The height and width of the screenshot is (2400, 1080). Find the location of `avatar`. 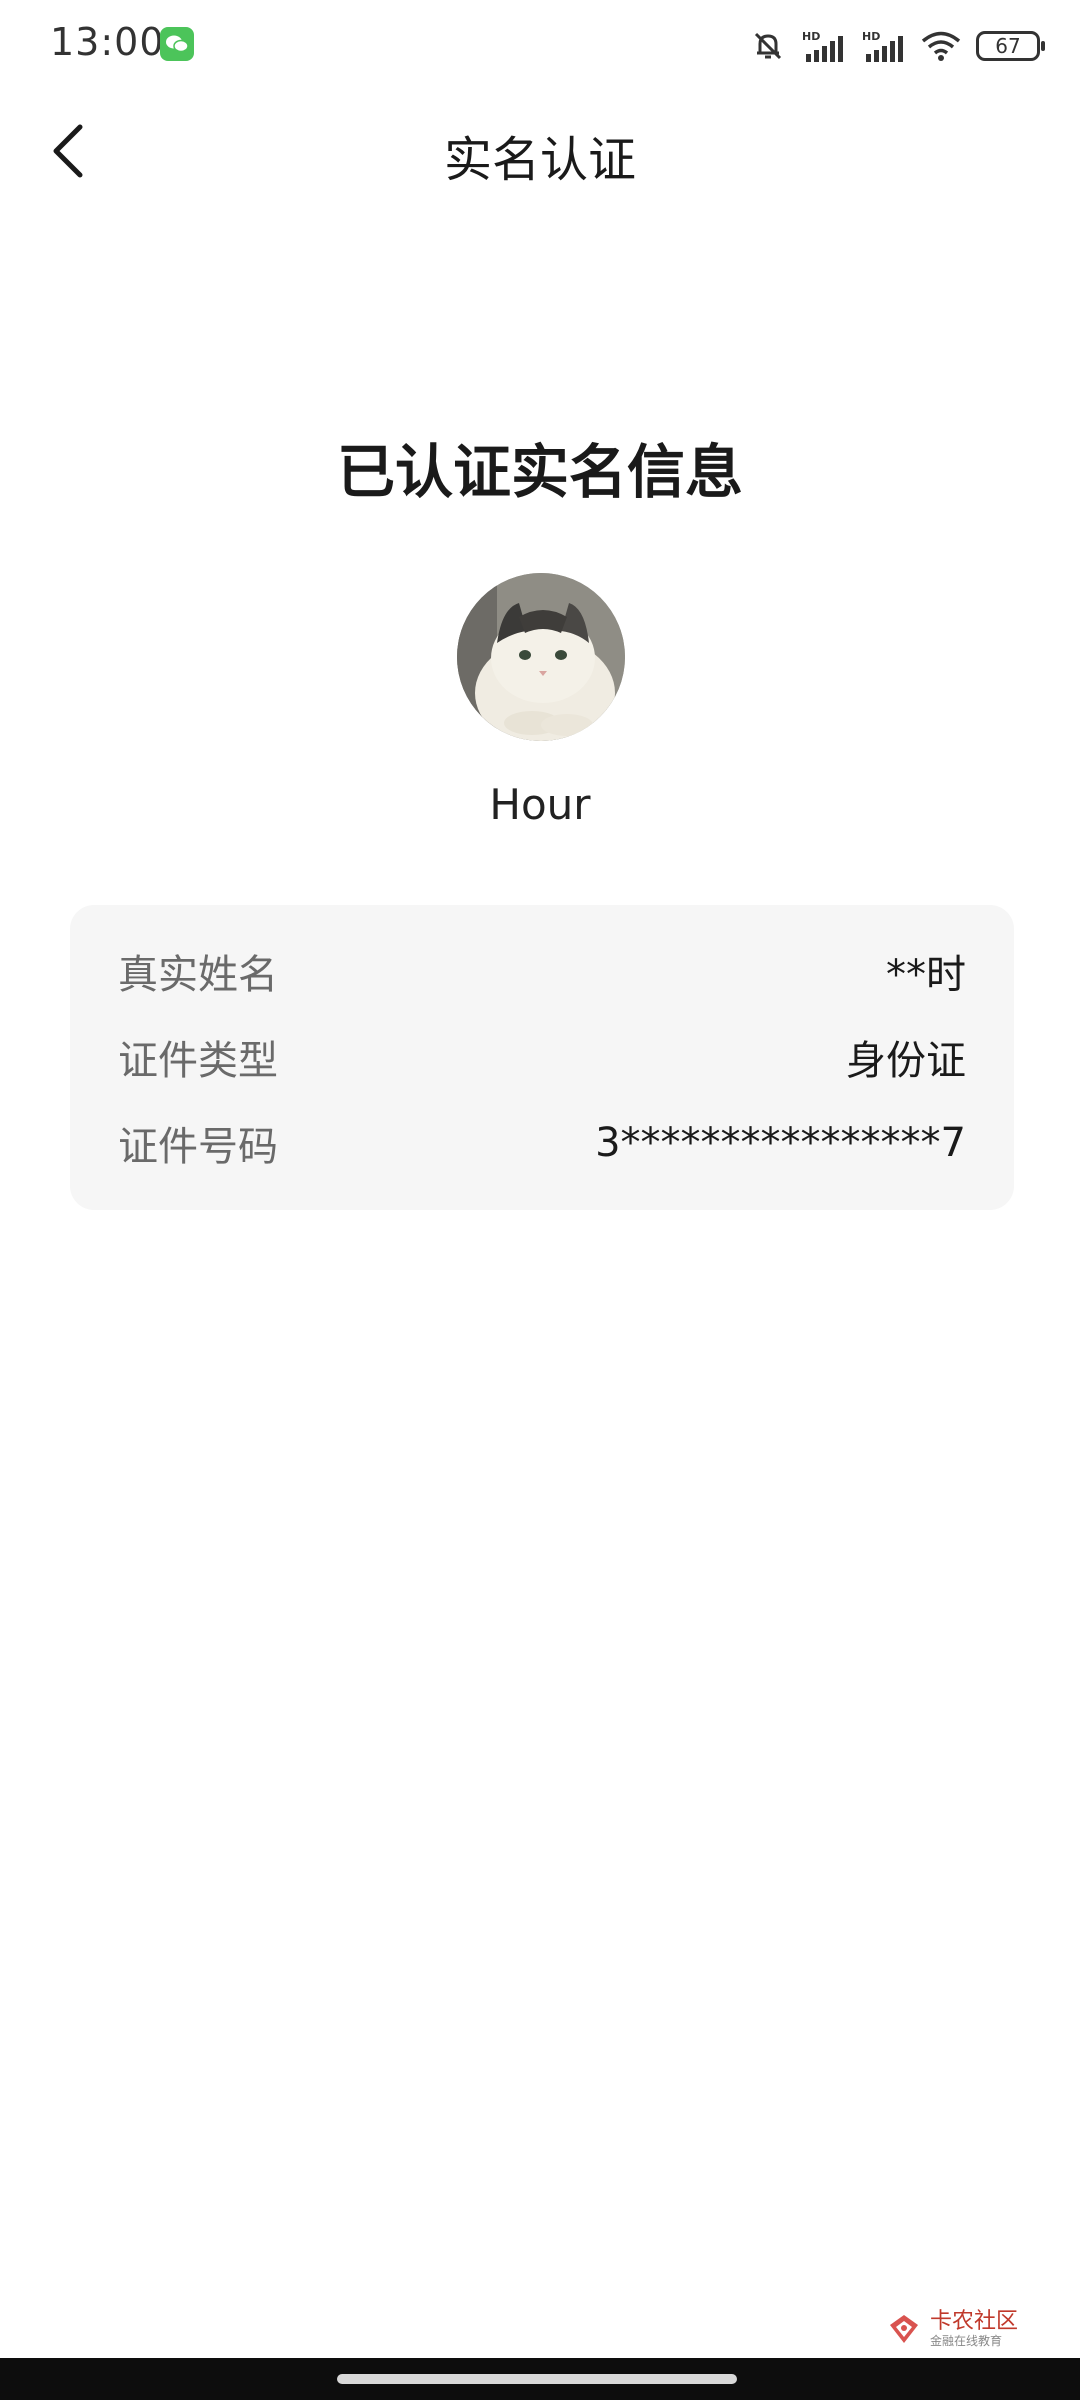

avatar is located at coordinates (541, 657).